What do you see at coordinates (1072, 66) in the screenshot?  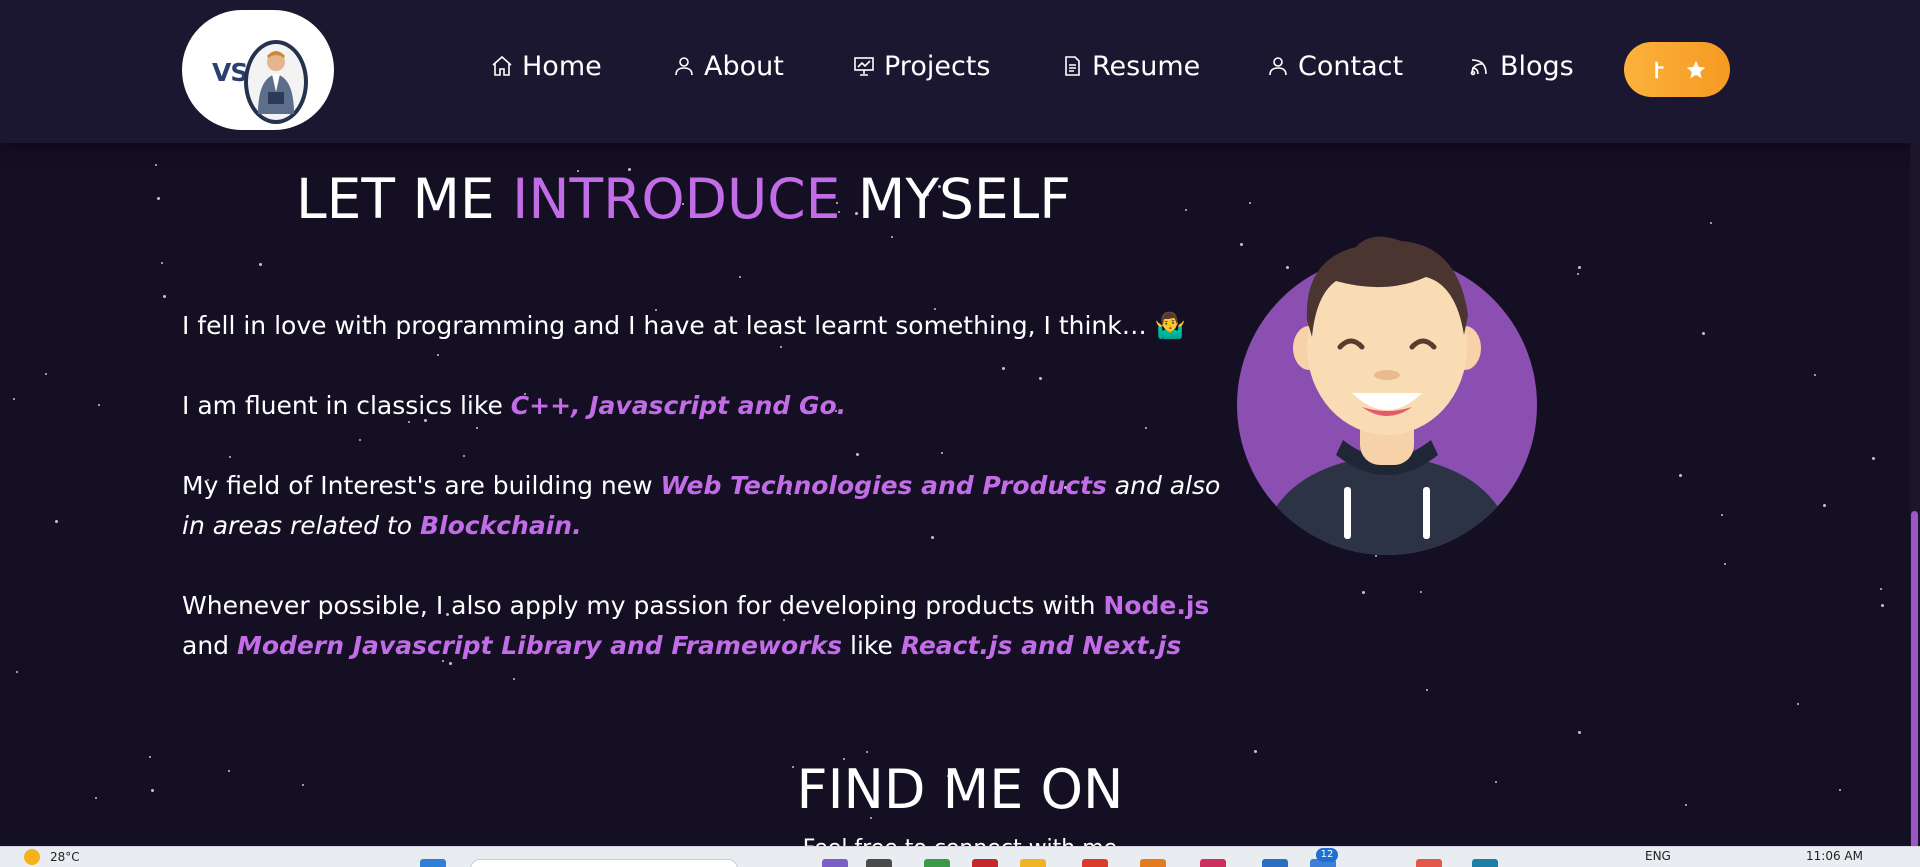 I see `document-icon` at bounding box center [1072, 66].